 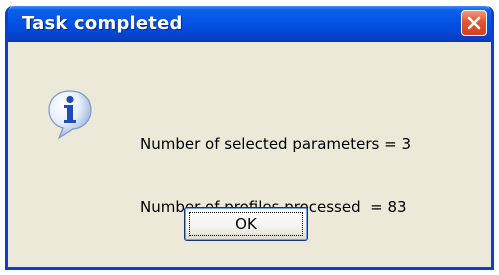 I want to click on dialog-title: Task completed, so click(x=102, y=23).